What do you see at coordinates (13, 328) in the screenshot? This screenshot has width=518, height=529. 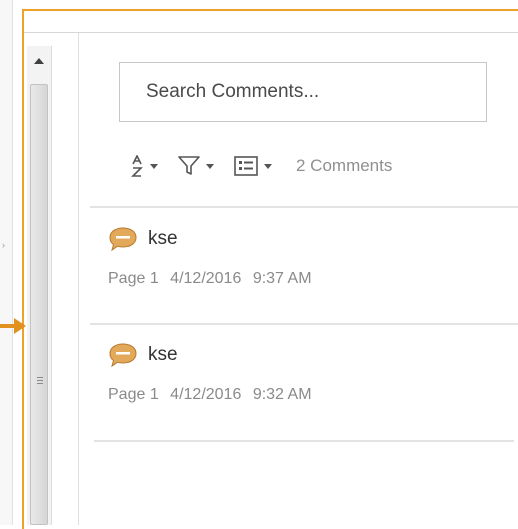 I see `arrow-right-icon` at bounding box center [13, 328].